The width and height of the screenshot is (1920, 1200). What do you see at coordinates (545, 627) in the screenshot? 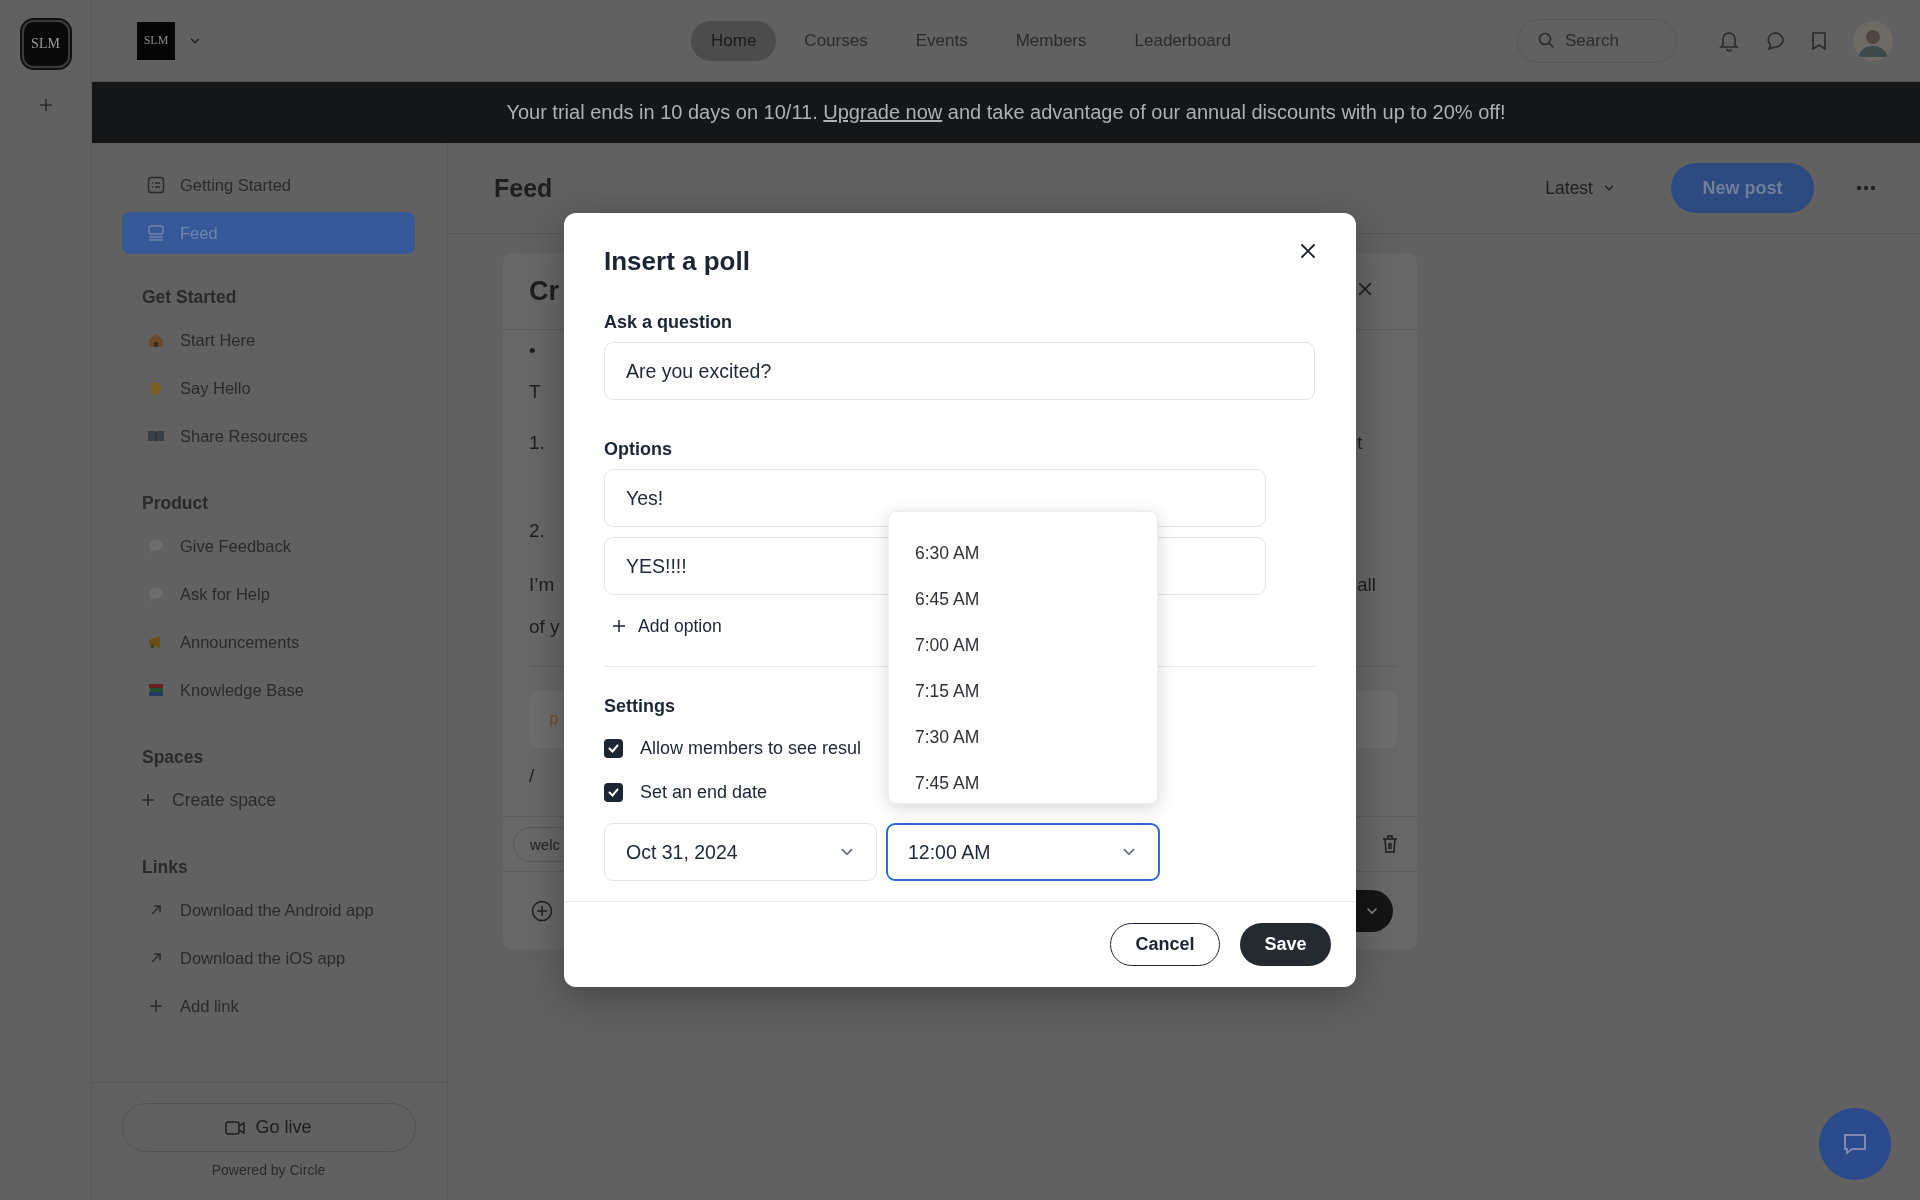
I see `post-text: of y` at bounding box center [545, 627].